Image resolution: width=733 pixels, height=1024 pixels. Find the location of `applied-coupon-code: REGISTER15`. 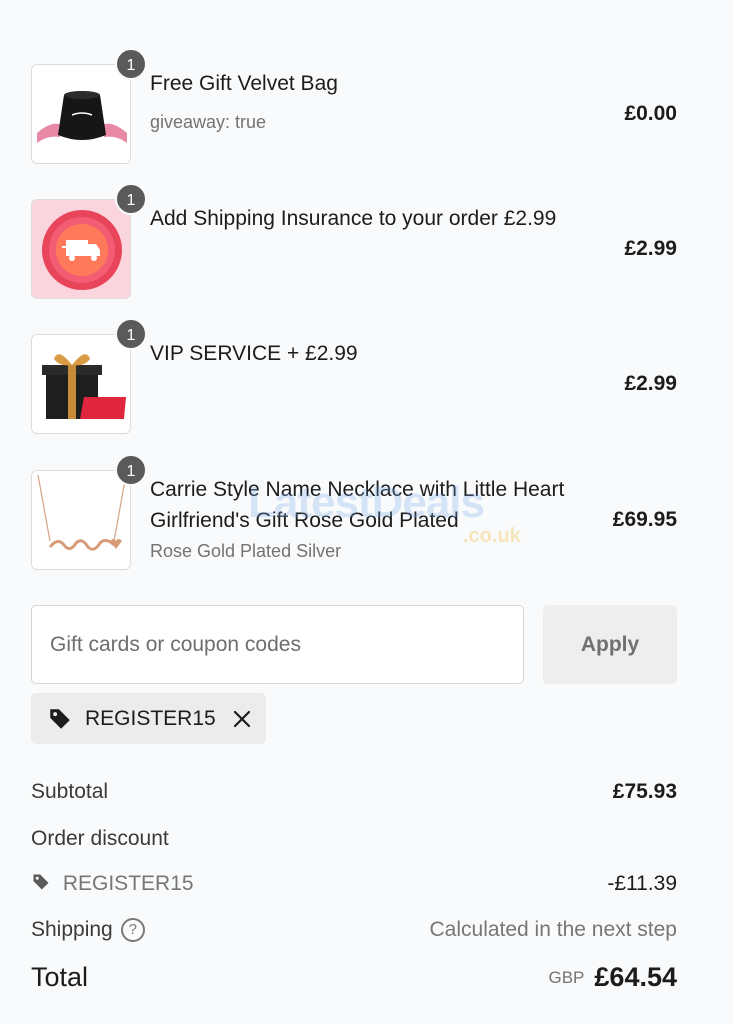

applied-coupon-code: REGISTER15 is located at coordinates (150, 718).